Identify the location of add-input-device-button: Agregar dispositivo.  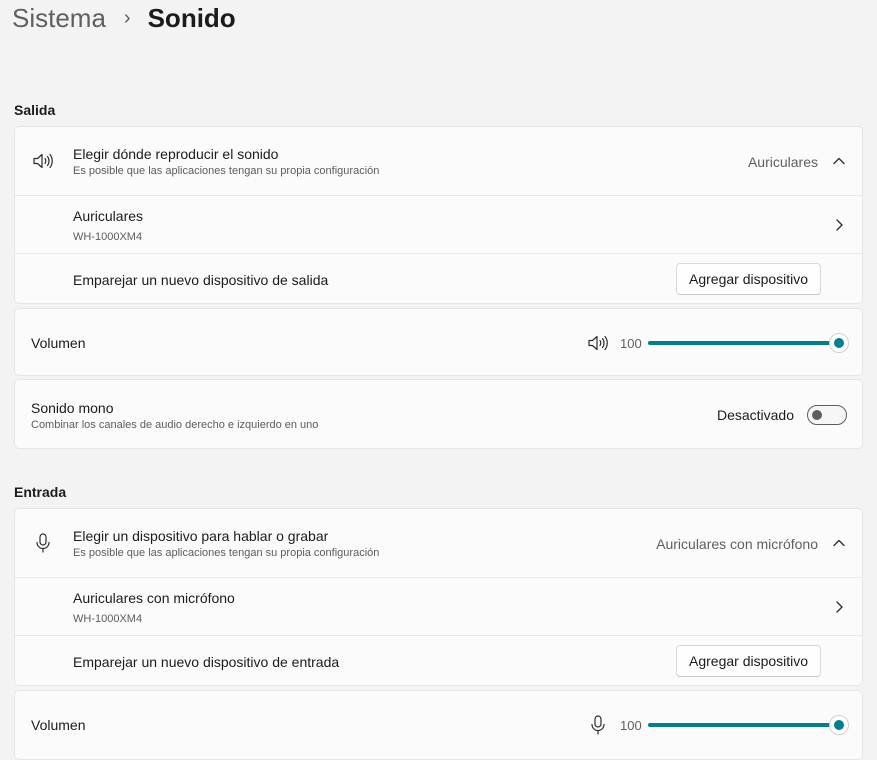
(749, 661).